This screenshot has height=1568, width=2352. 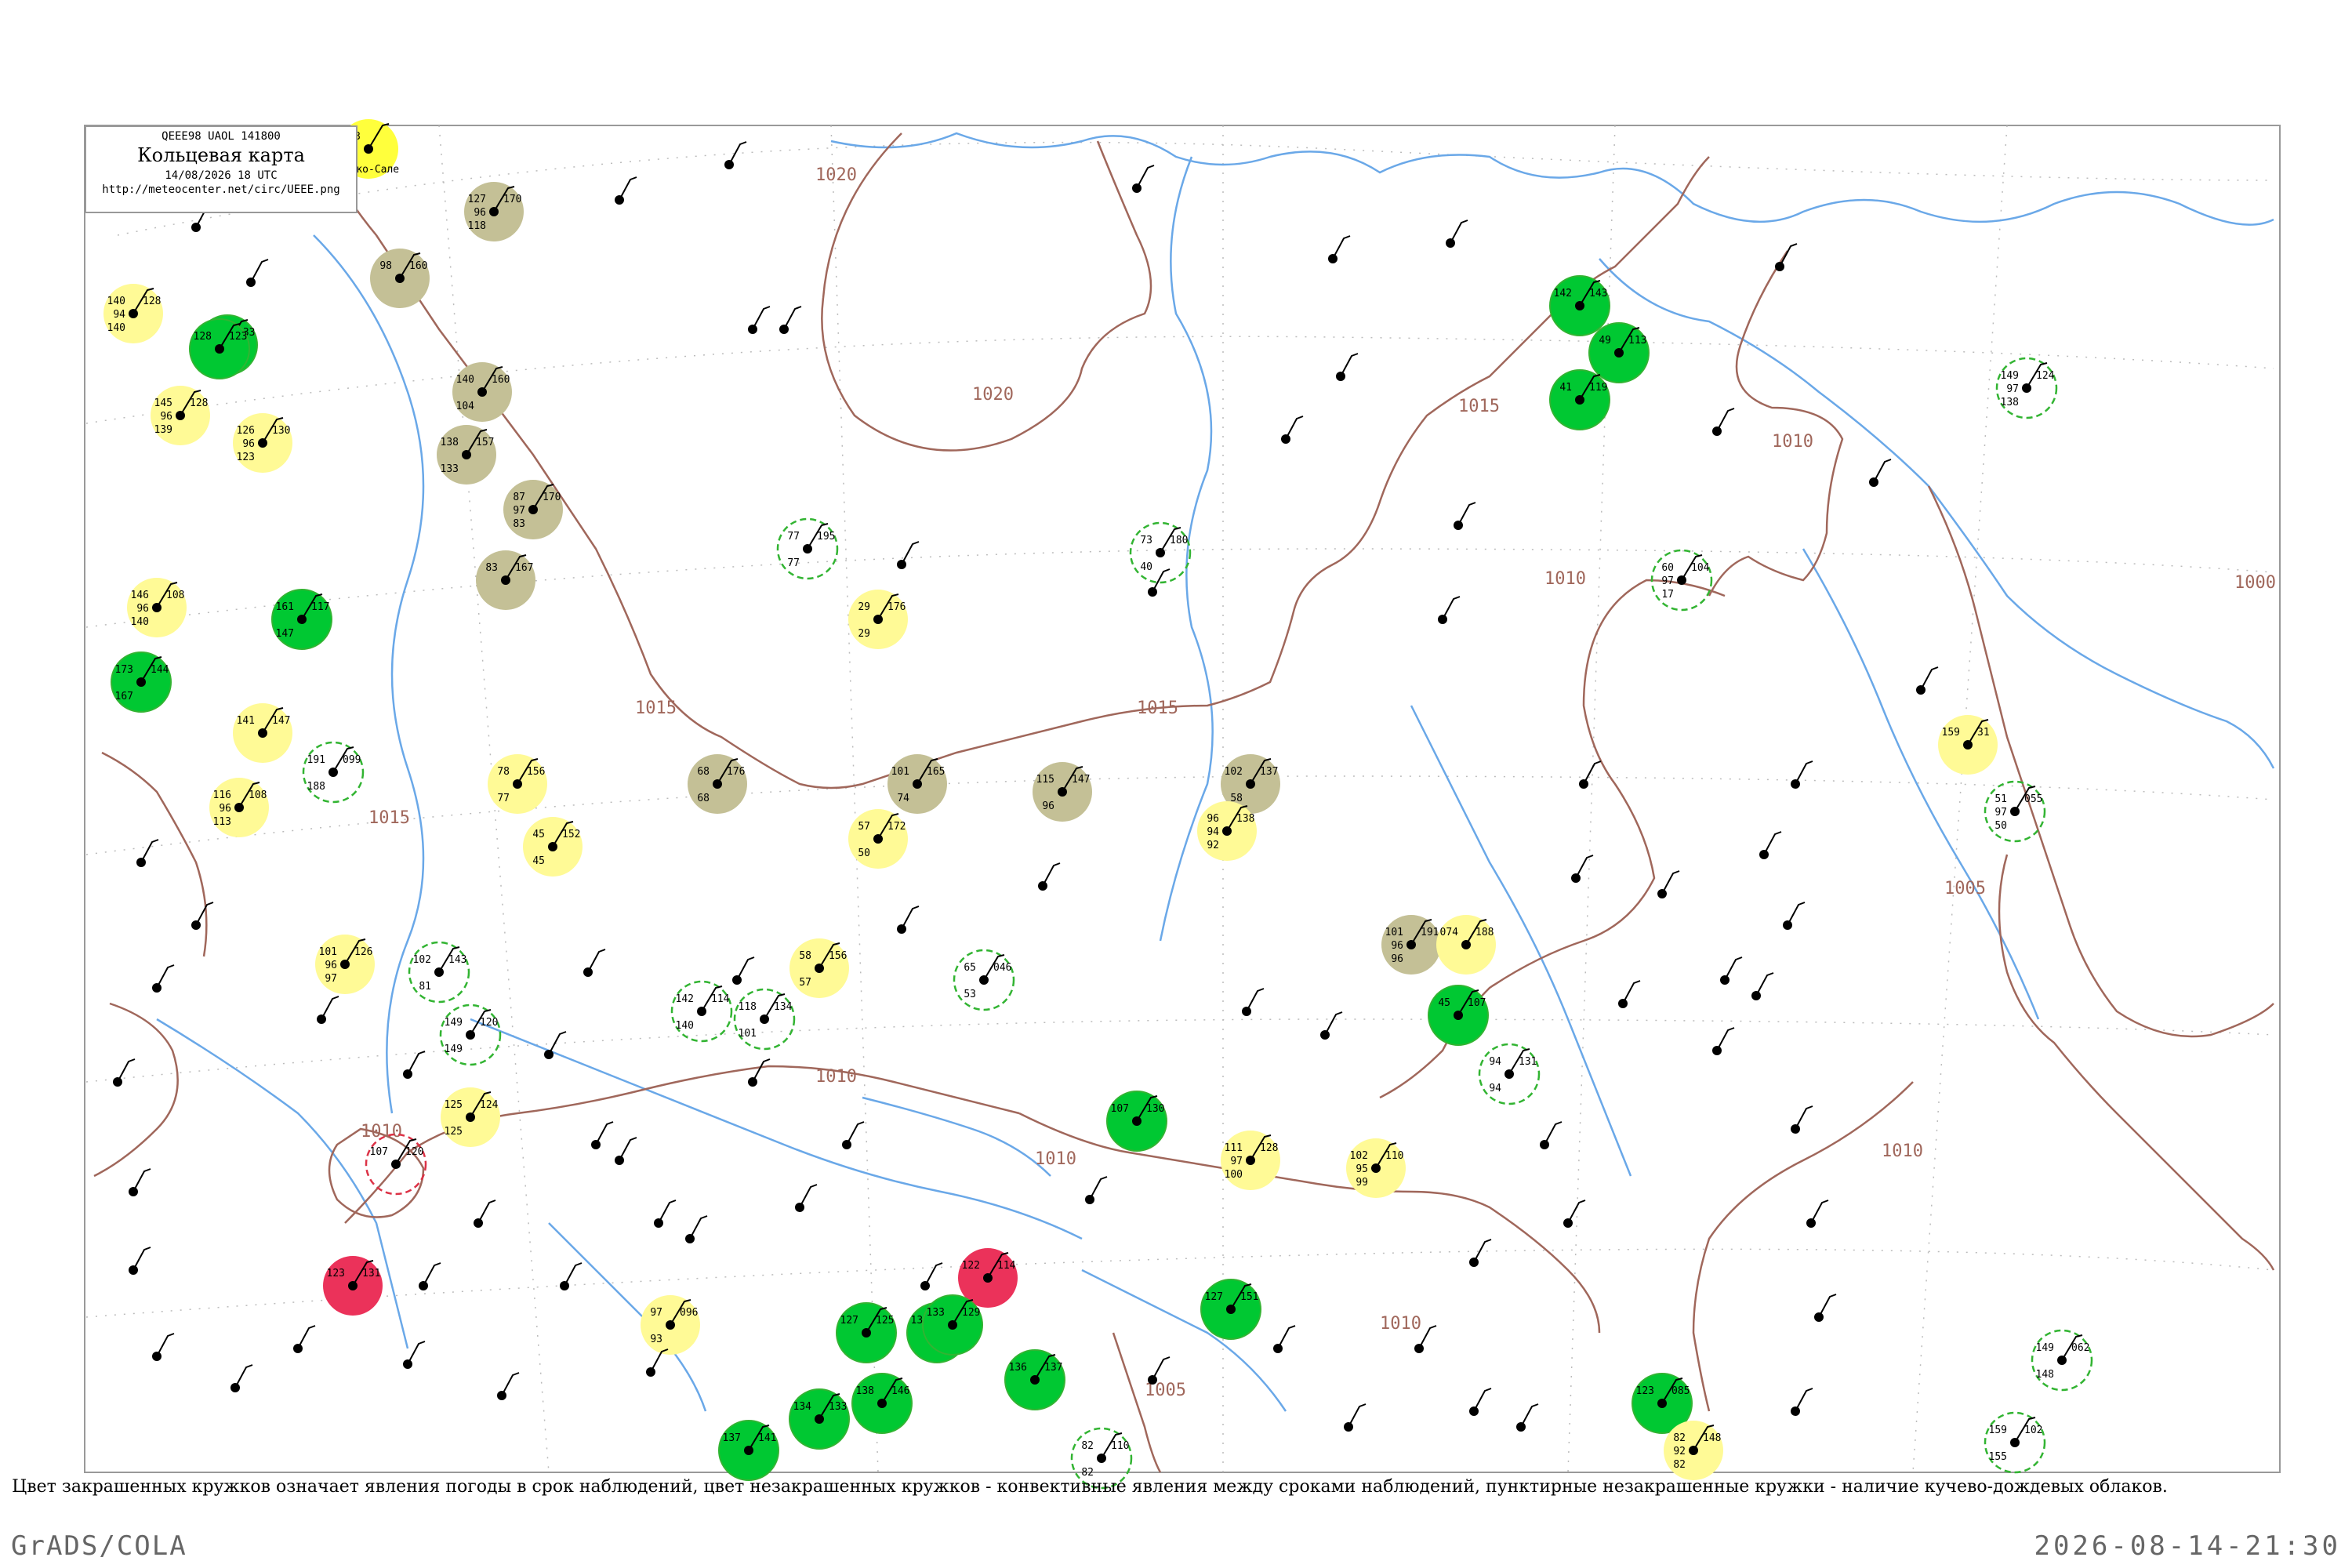 I want to click on station-pressure: 31, so click(x=1983, y=733).